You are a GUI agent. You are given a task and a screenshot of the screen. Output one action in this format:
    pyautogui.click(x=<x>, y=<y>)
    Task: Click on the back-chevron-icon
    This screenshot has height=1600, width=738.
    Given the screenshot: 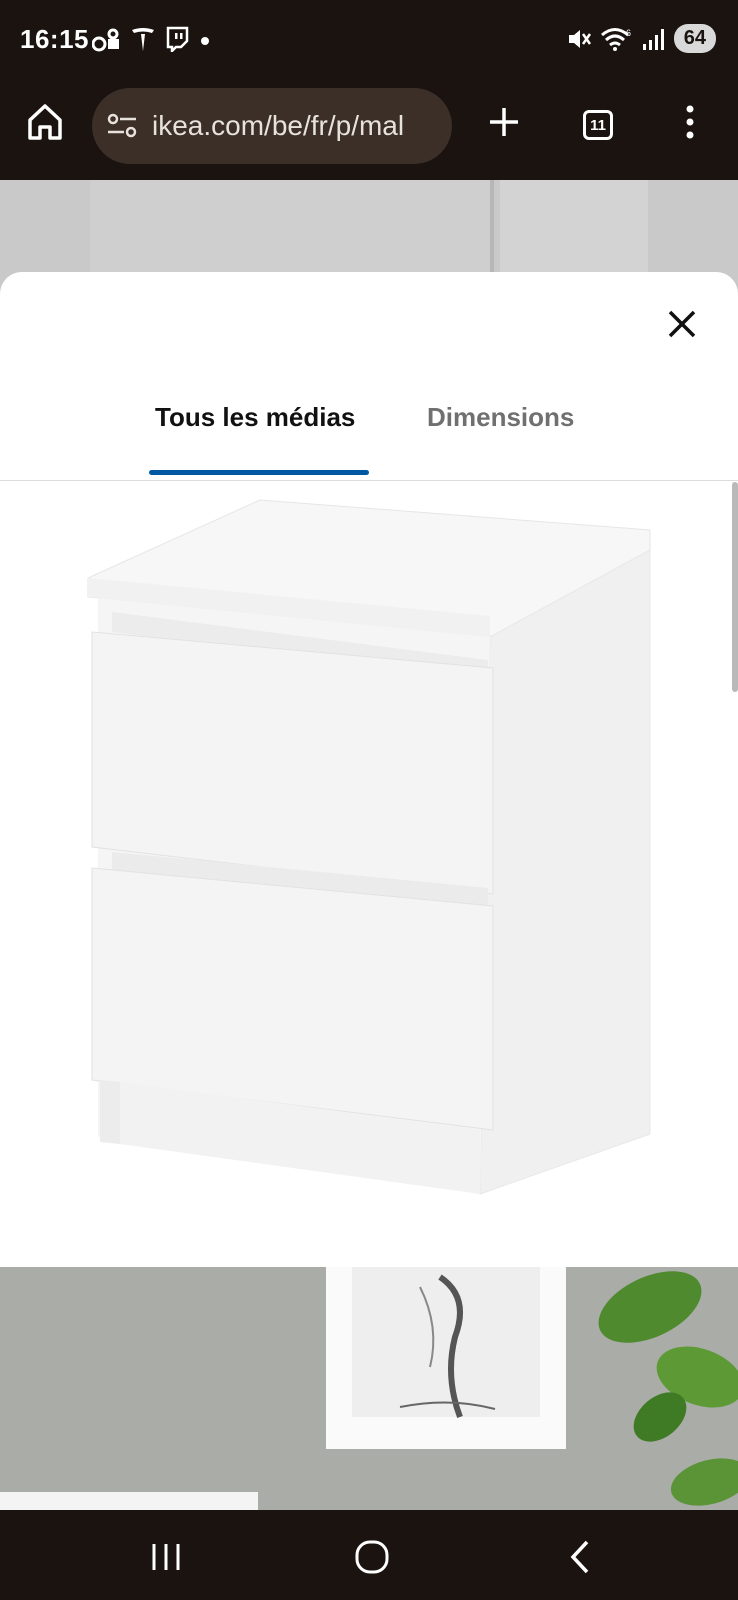 What is the action you would take?
    pyautogui.click(x=579, y=1557)
    